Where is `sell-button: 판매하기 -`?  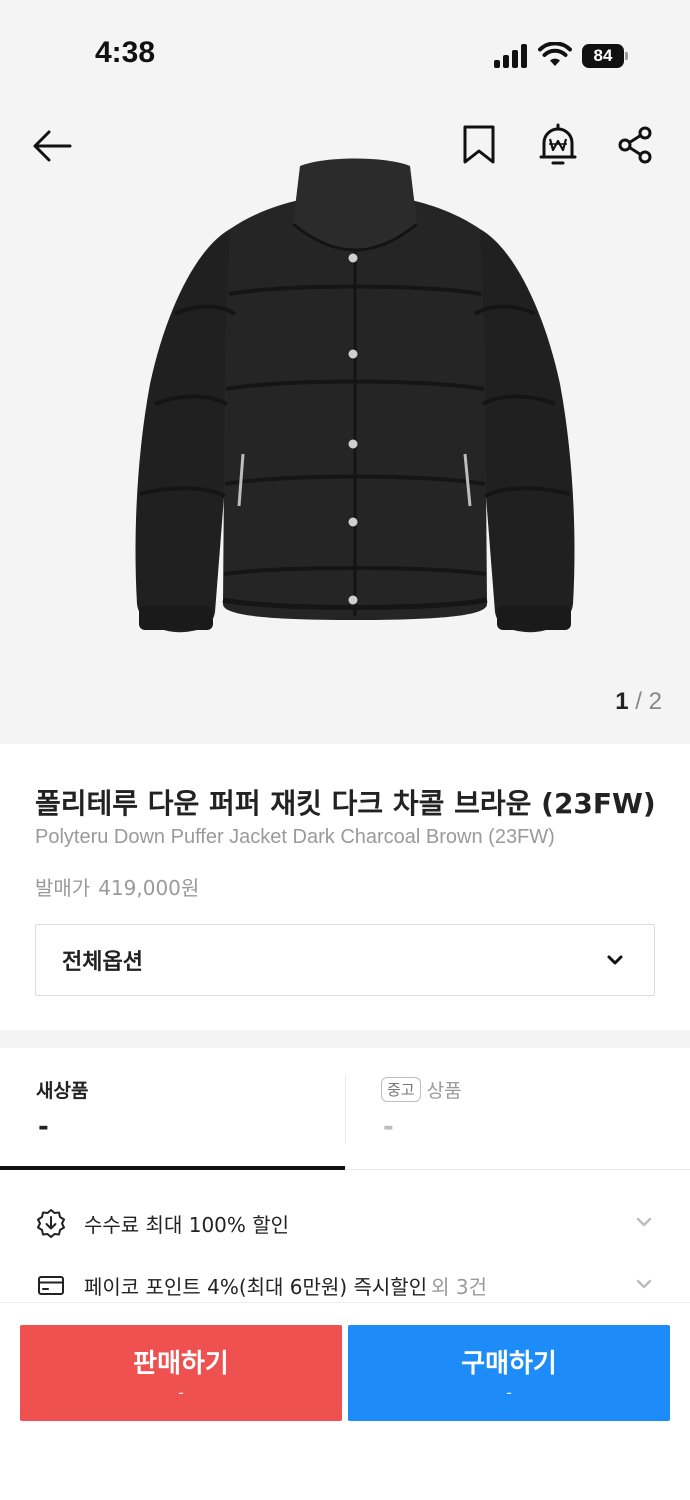
sell-button: 판매하기 - is located at coordinates (181, 1373).